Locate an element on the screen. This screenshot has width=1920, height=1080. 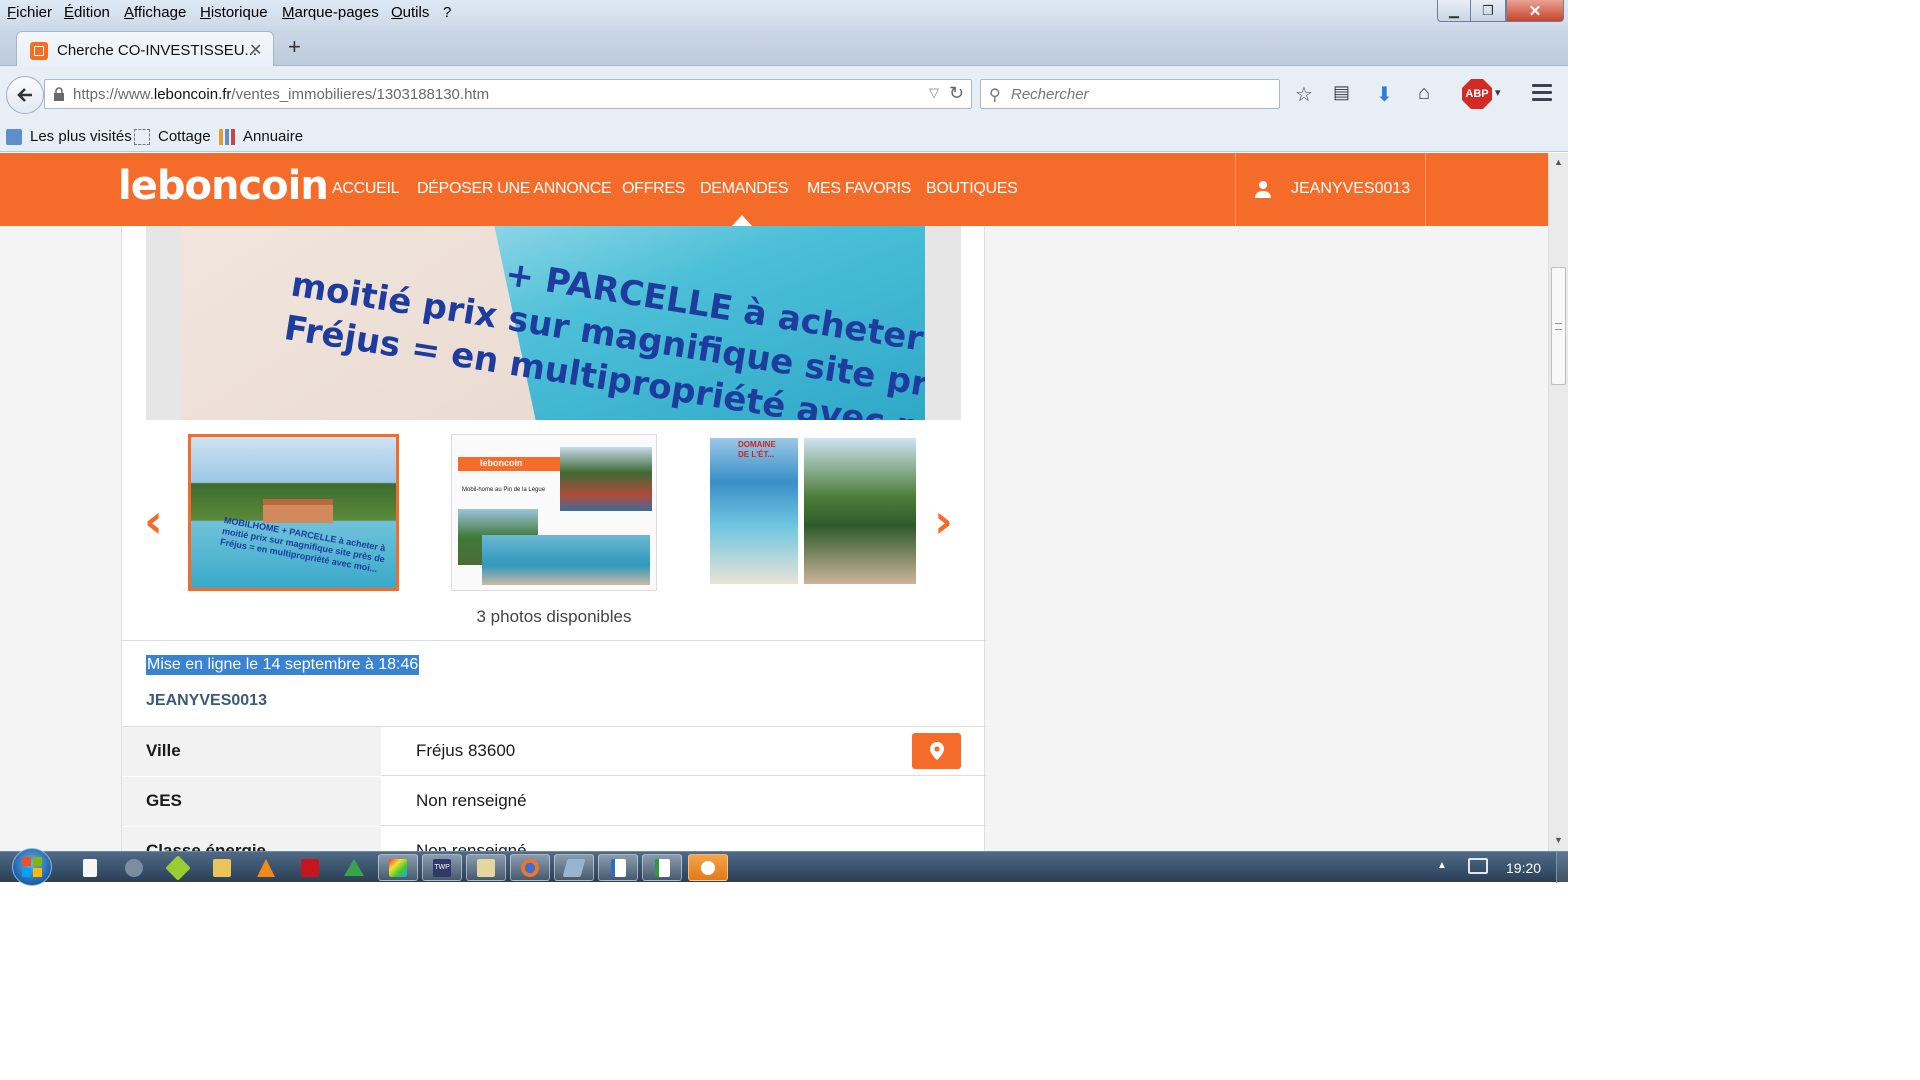
pdf-icon is located at coordinates (310, 867).